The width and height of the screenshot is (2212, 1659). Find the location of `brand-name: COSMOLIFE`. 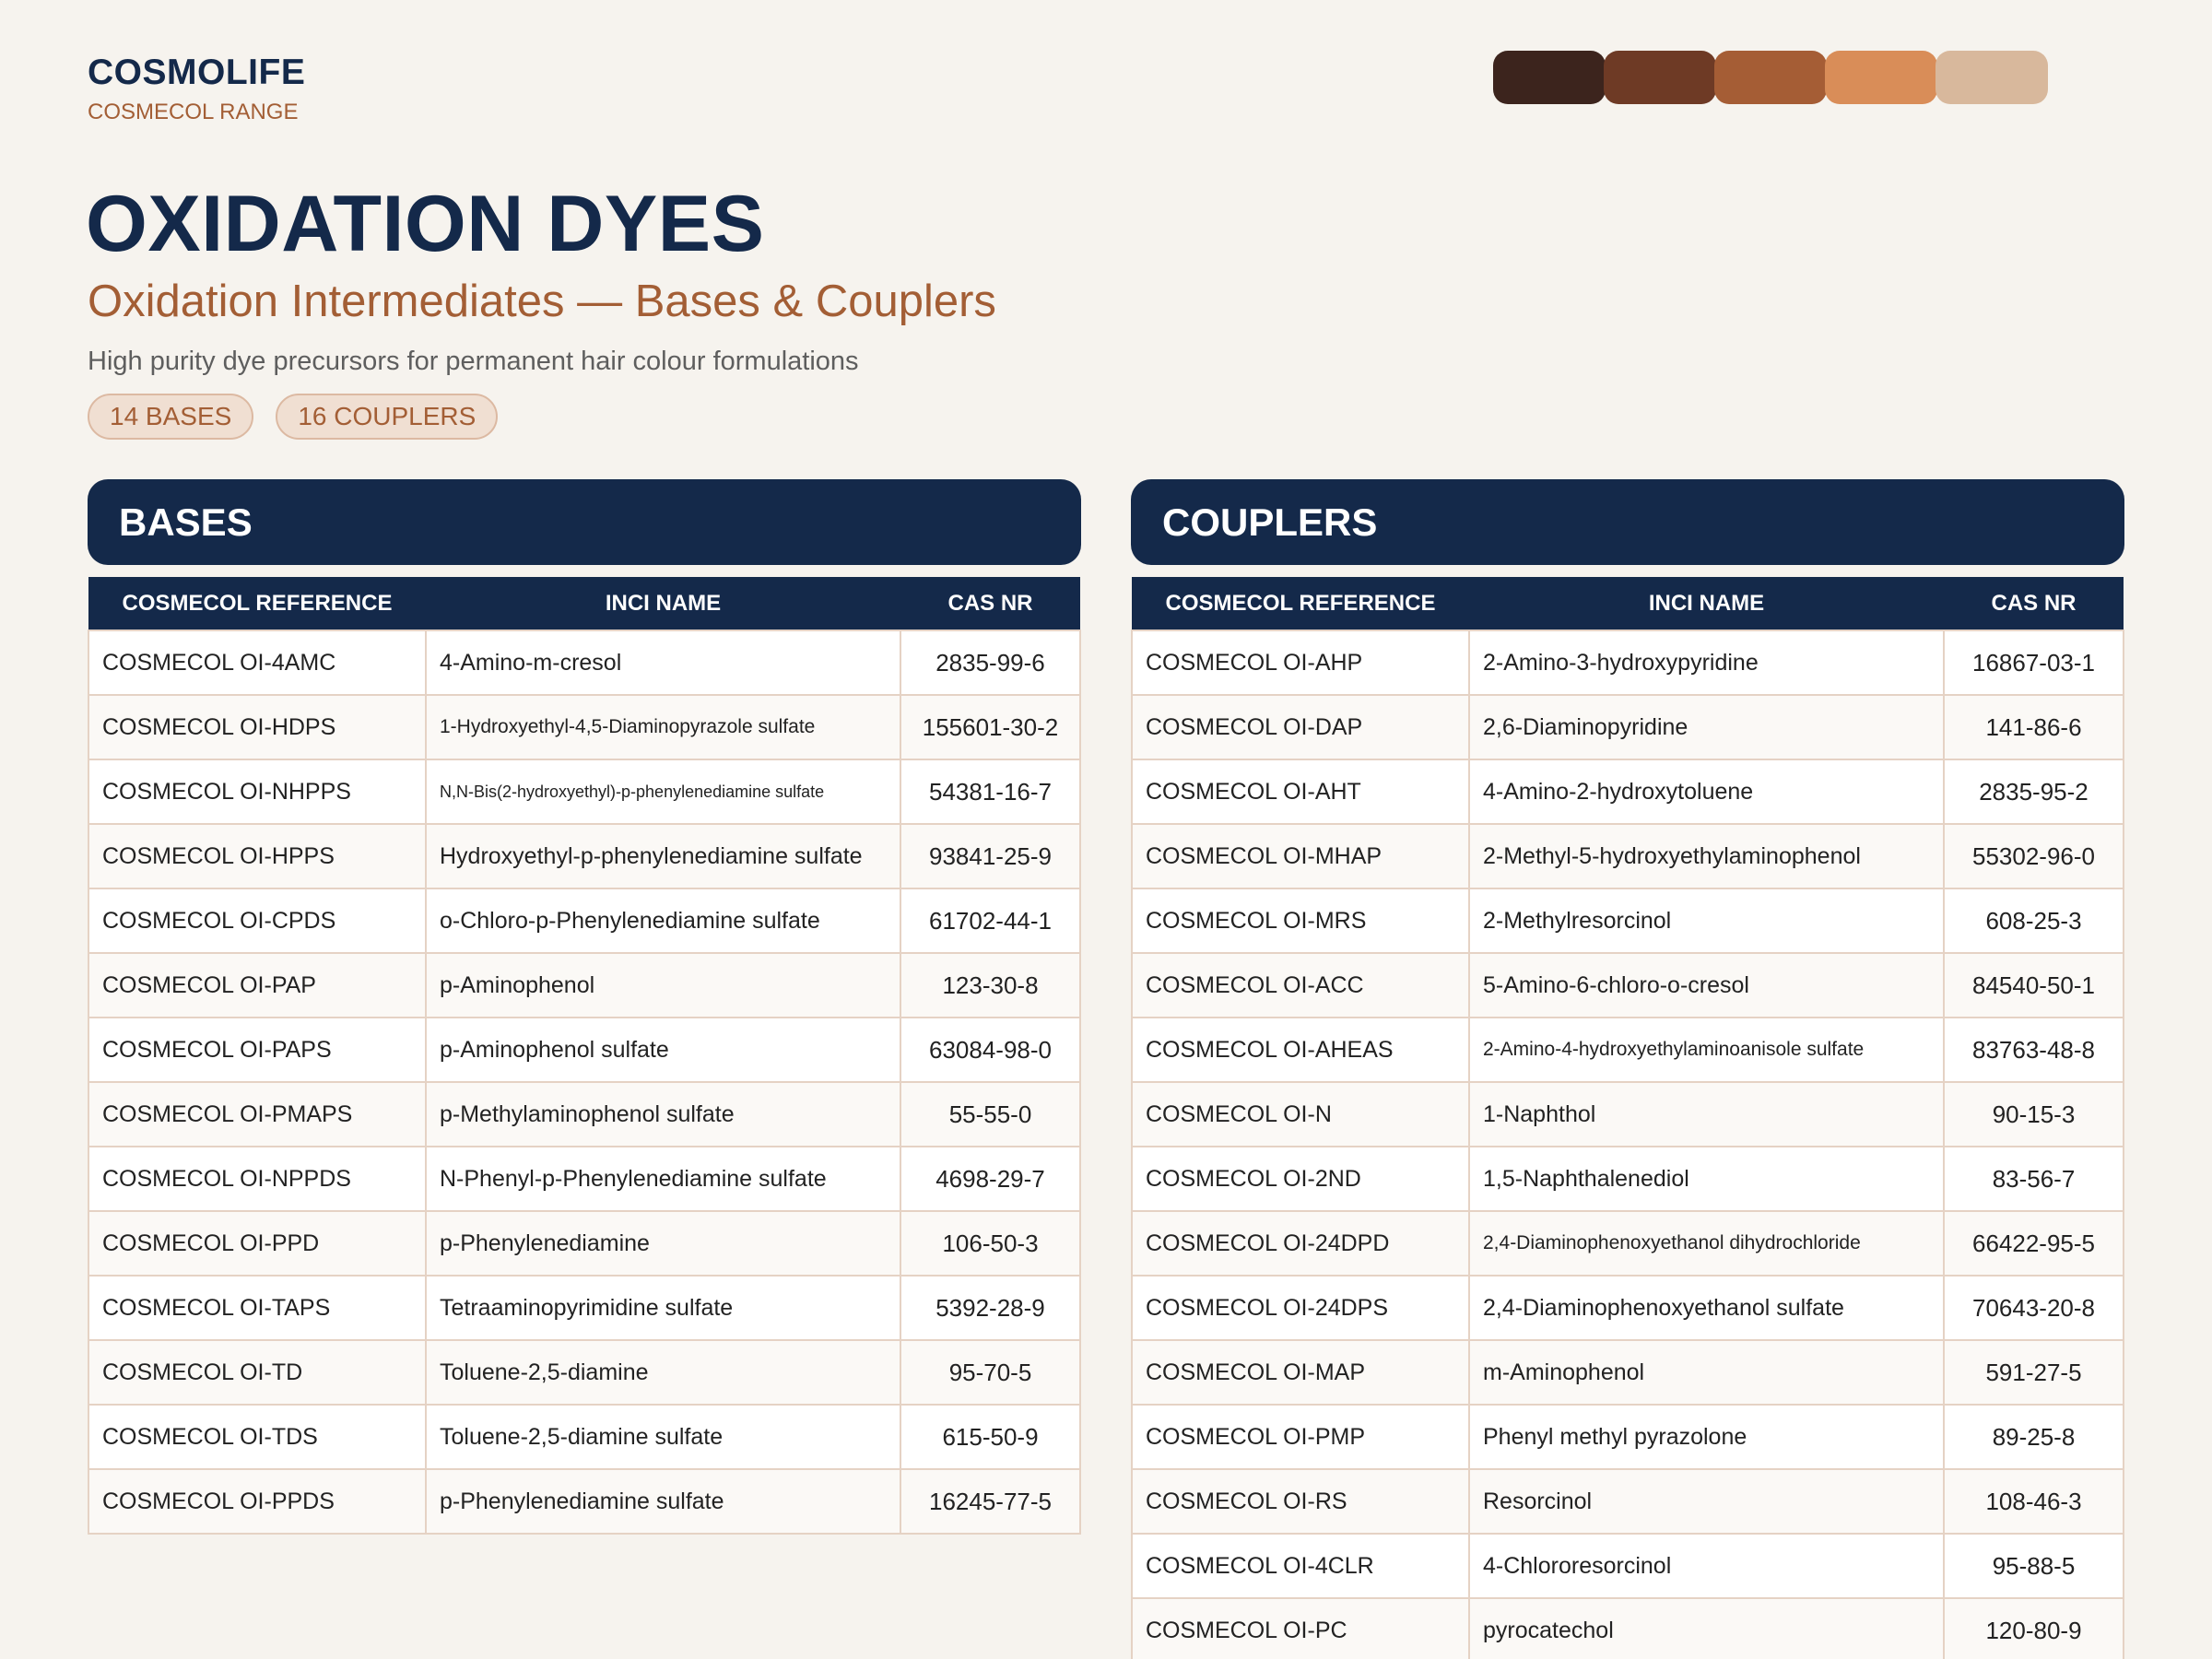

brand-name: COSMOLIFE is located at coordinates (197, 72).